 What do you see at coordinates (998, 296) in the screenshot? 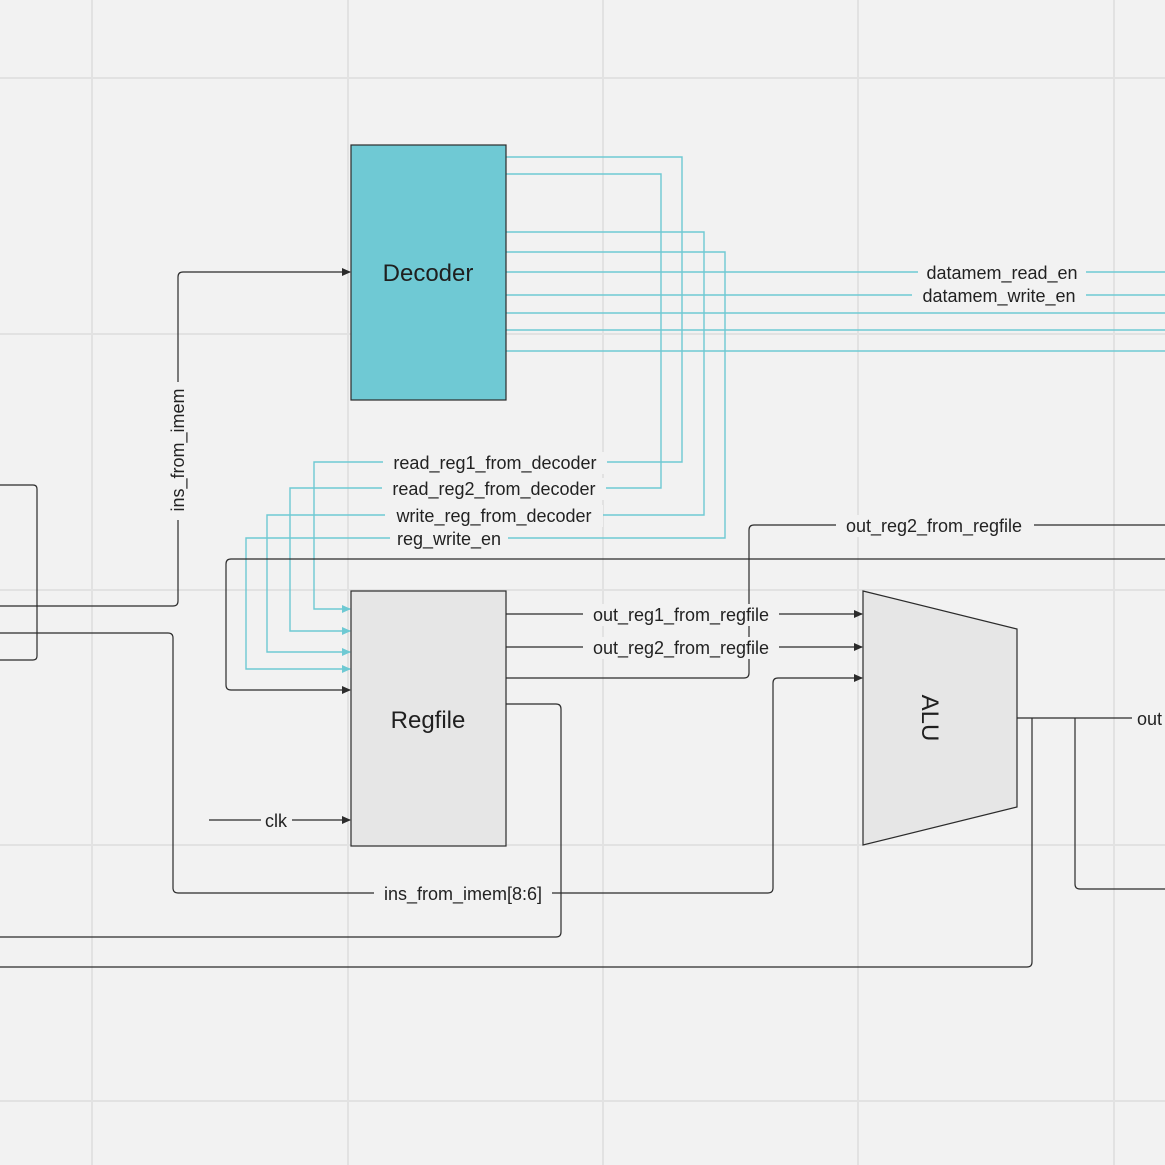
I see `datamem-write-en-label: datamem_write_en` at bounding box center [998, 296].